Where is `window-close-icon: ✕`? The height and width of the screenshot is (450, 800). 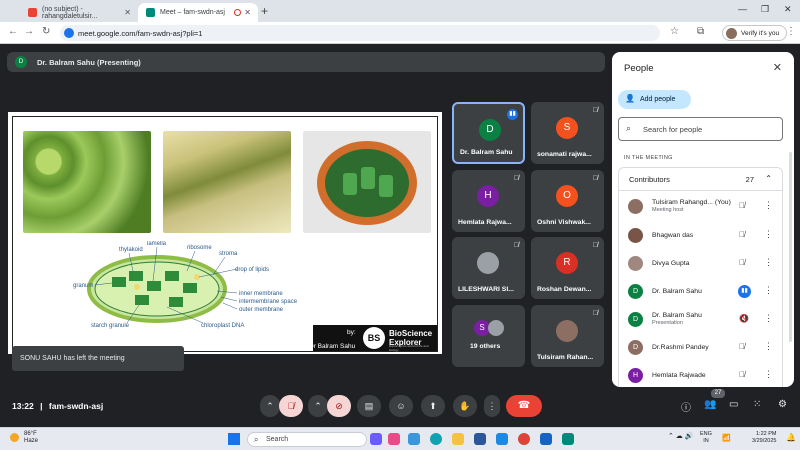 window-close-icon: ✕ is located at coordinates (788, 9).